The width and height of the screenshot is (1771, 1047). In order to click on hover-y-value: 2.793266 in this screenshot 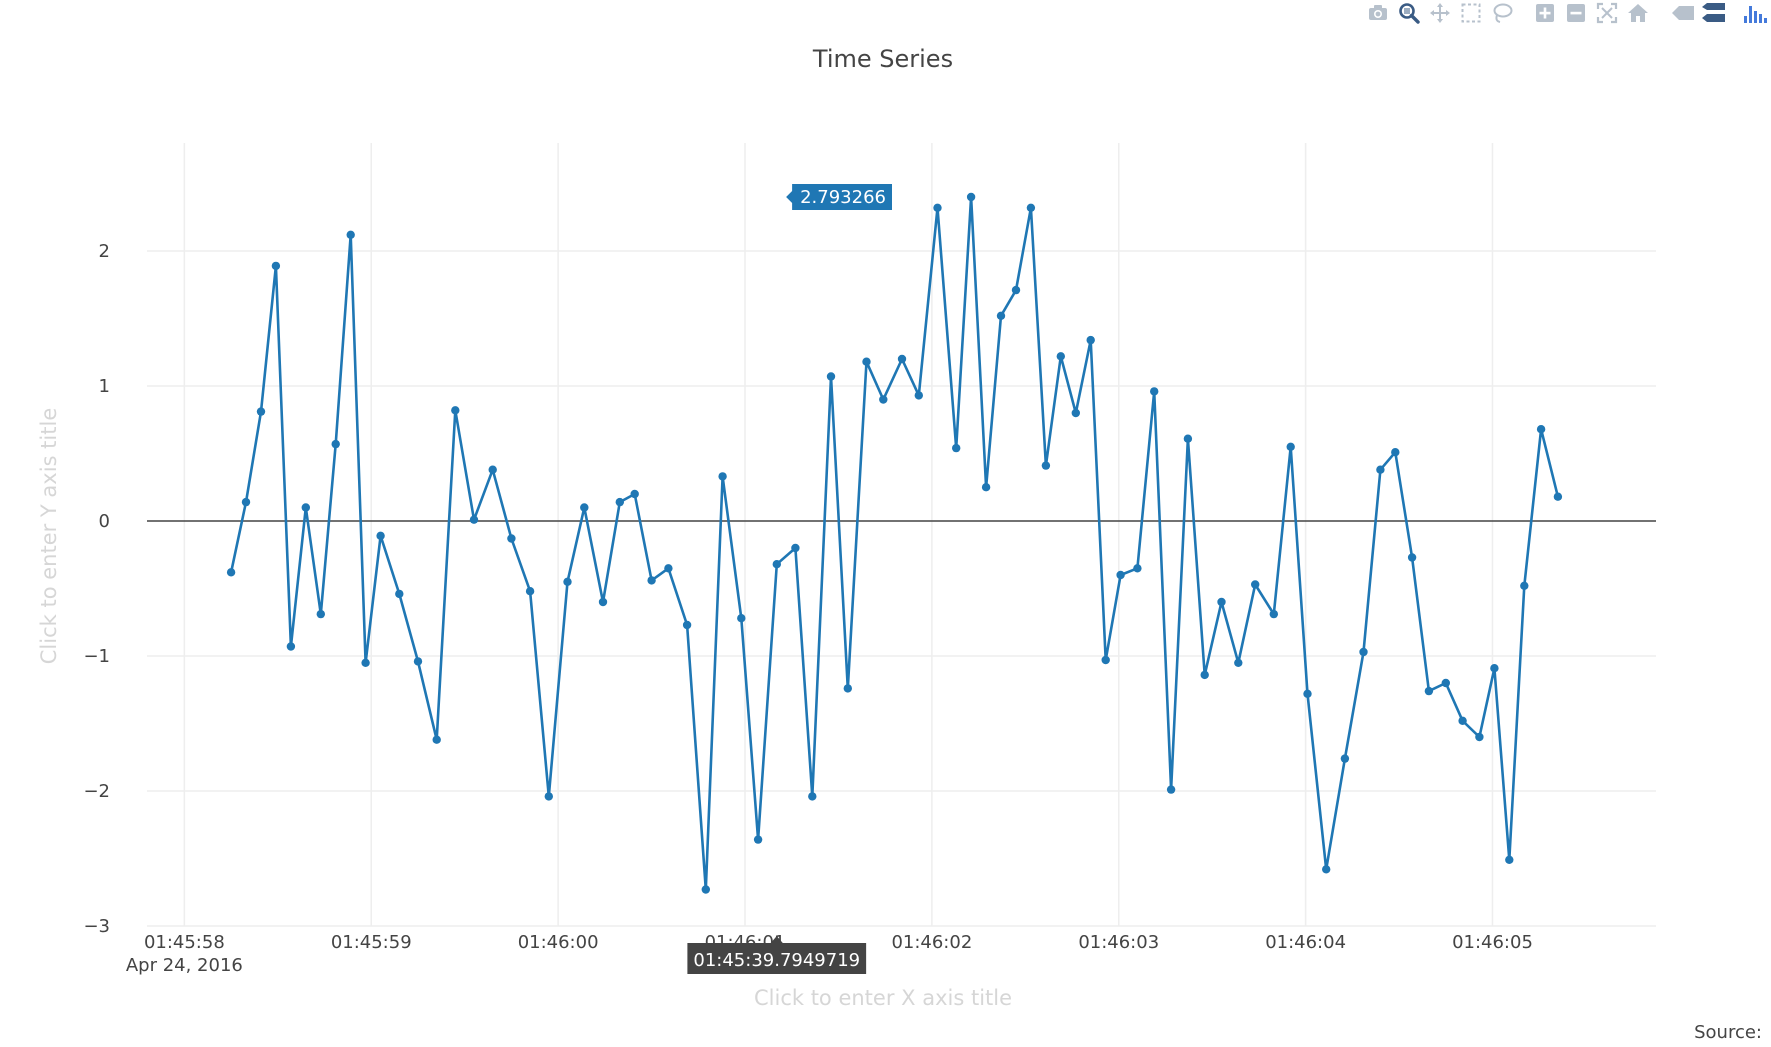, I will do `click(843, 197)`.